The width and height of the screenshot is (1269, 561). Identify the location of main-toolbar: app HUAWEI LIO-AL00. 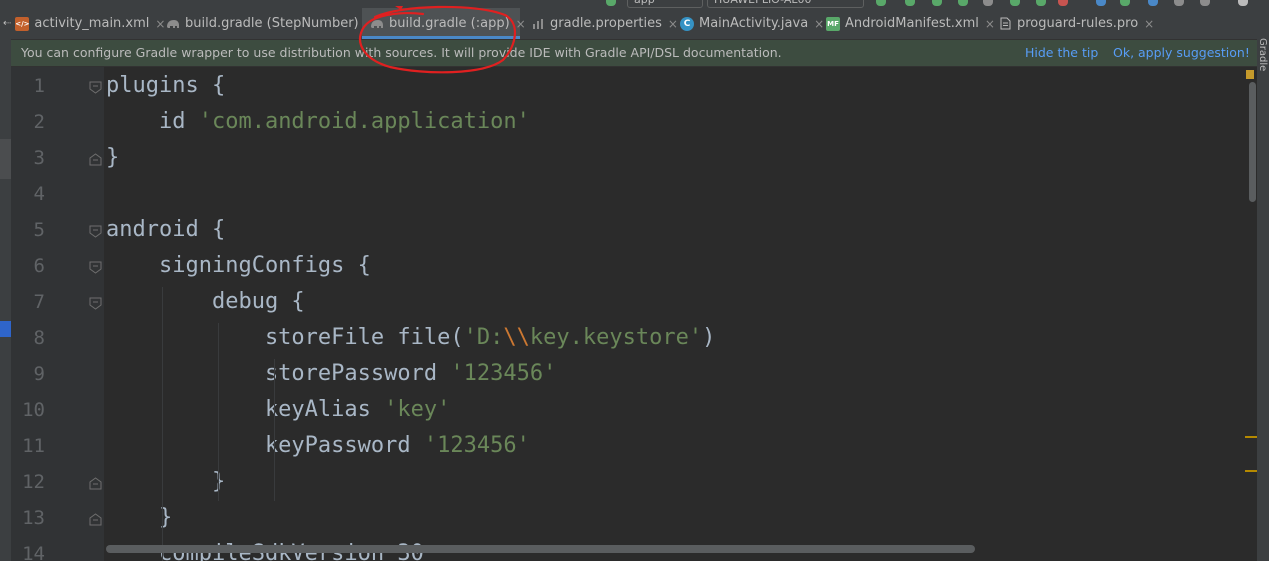
(634, 4).